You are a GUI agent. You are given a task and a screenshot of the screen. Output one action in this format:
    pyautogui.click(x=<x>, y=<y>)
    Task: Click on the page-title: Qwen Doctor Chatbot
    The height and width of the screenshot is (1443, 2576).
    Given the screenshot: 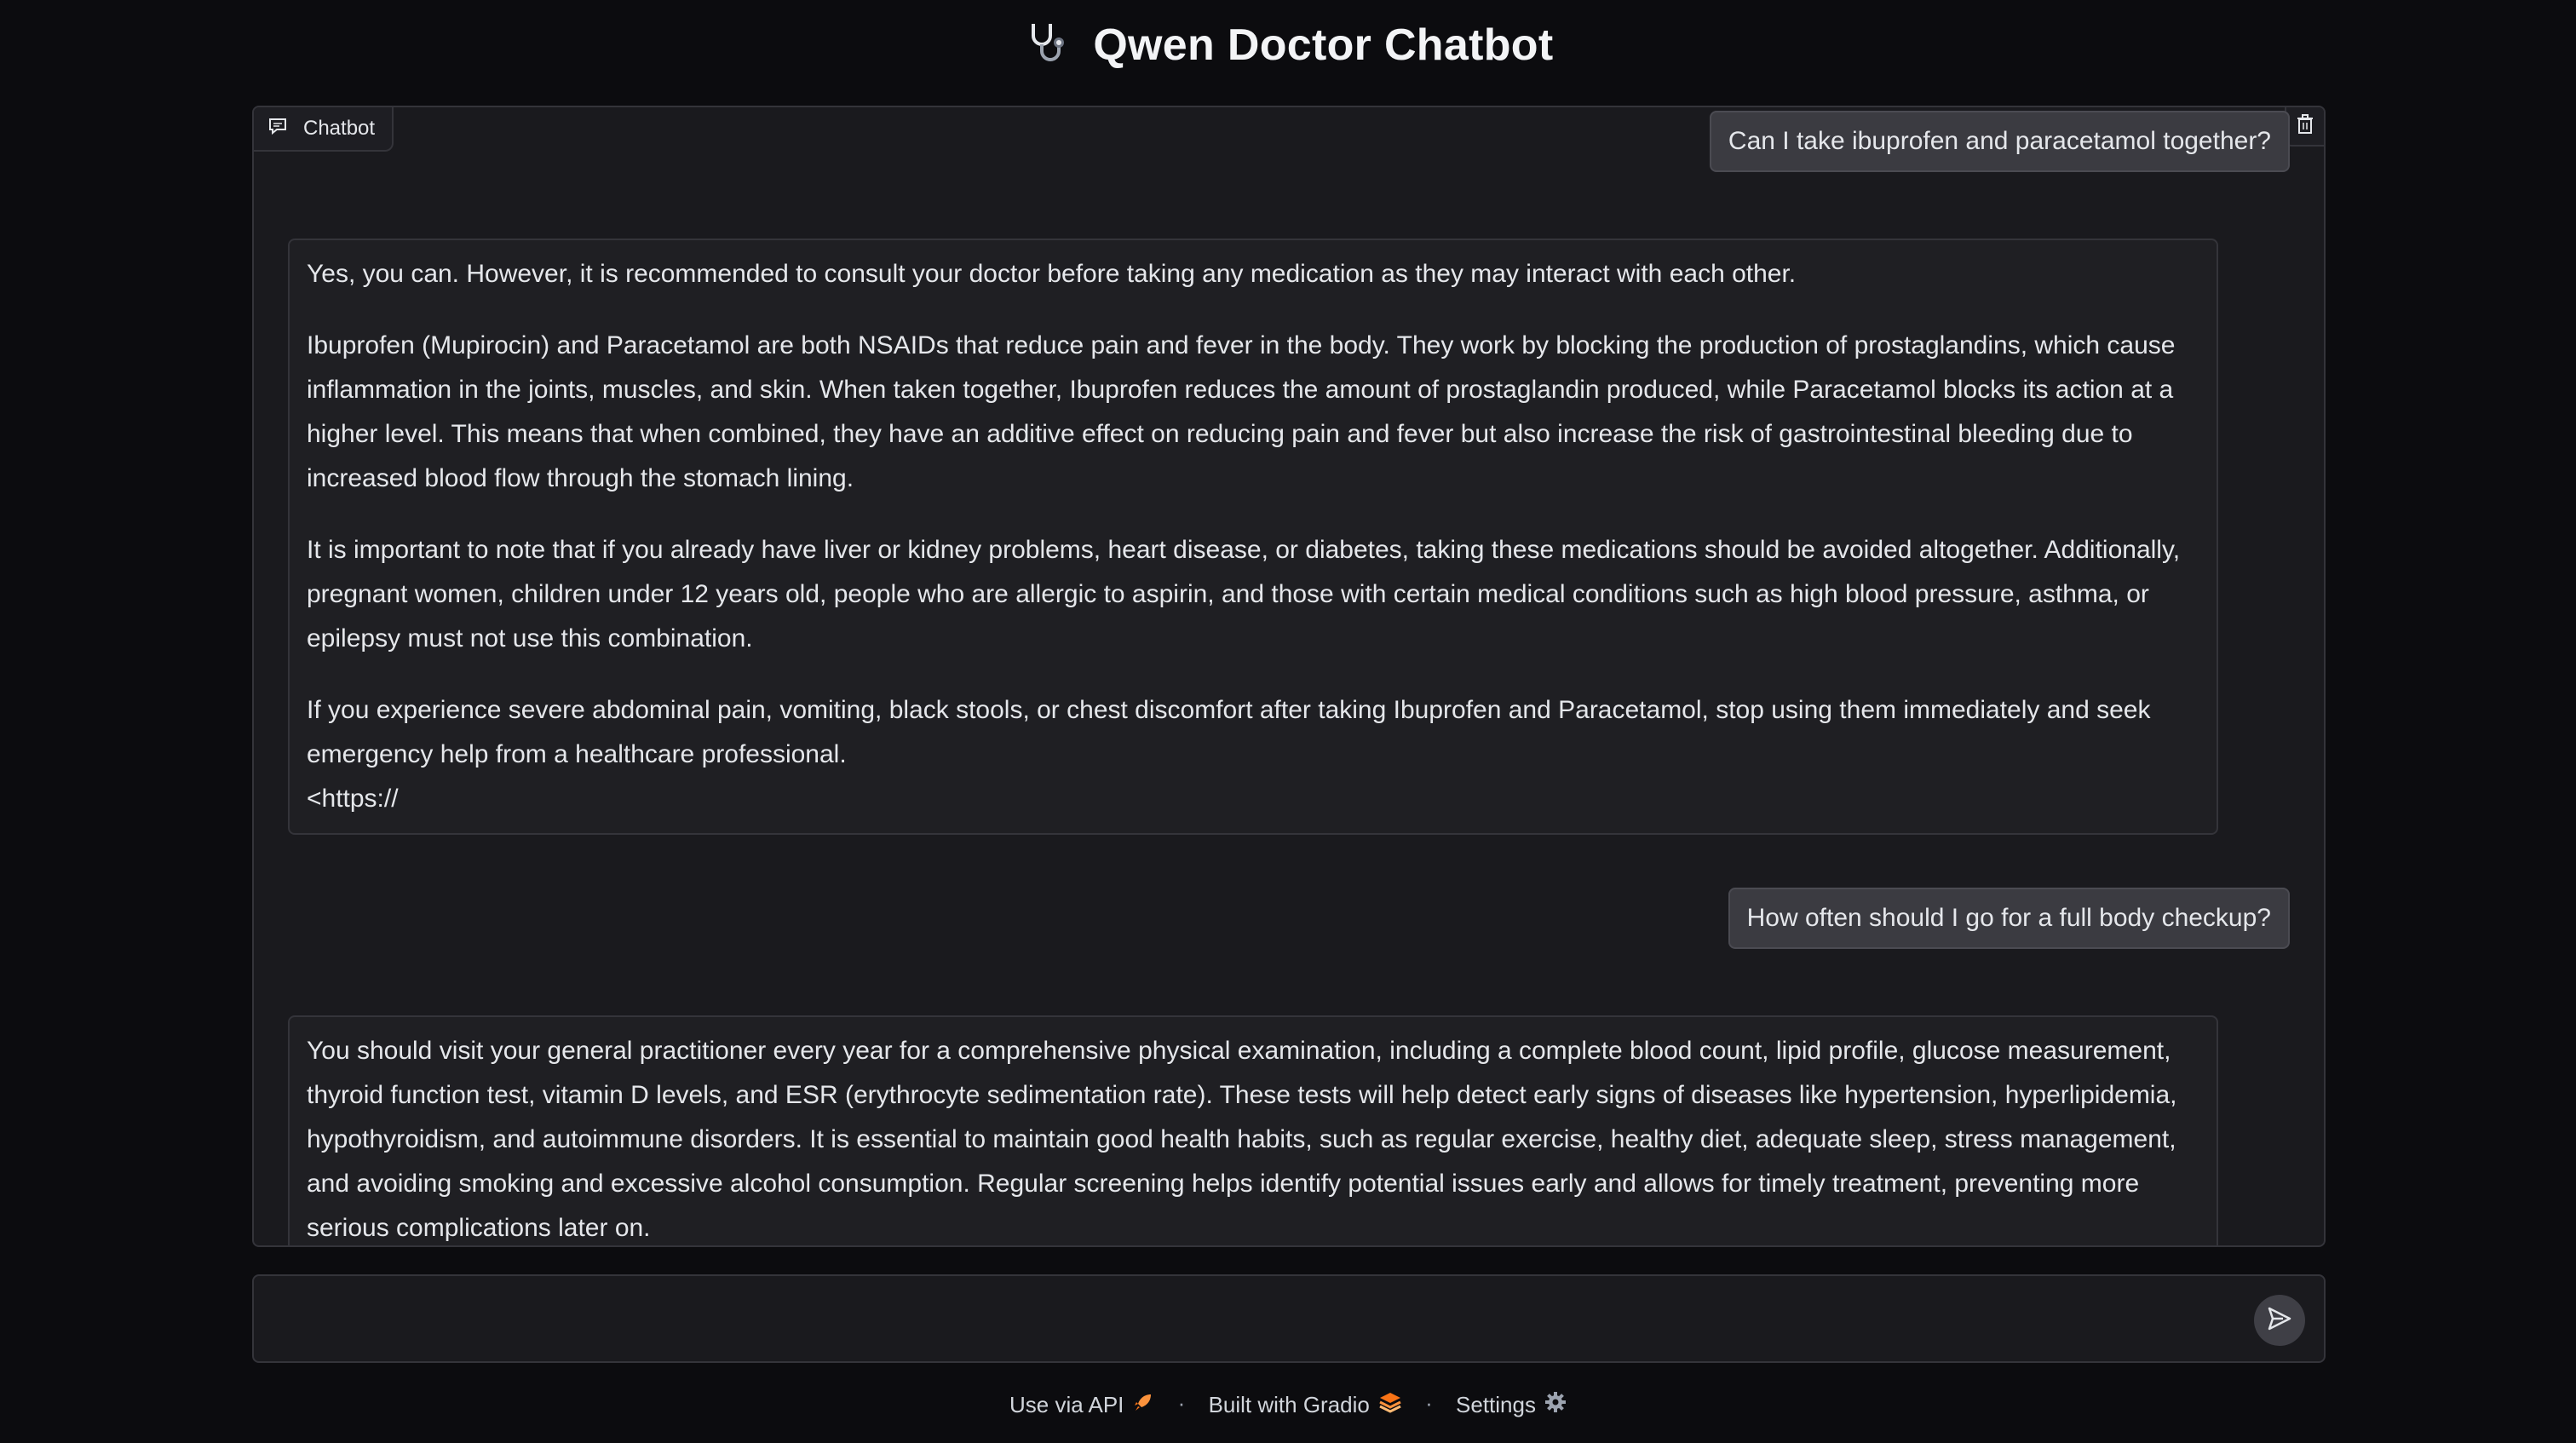 What is the action you would take?
    pyautogui.click(x=1288, y=48)
    